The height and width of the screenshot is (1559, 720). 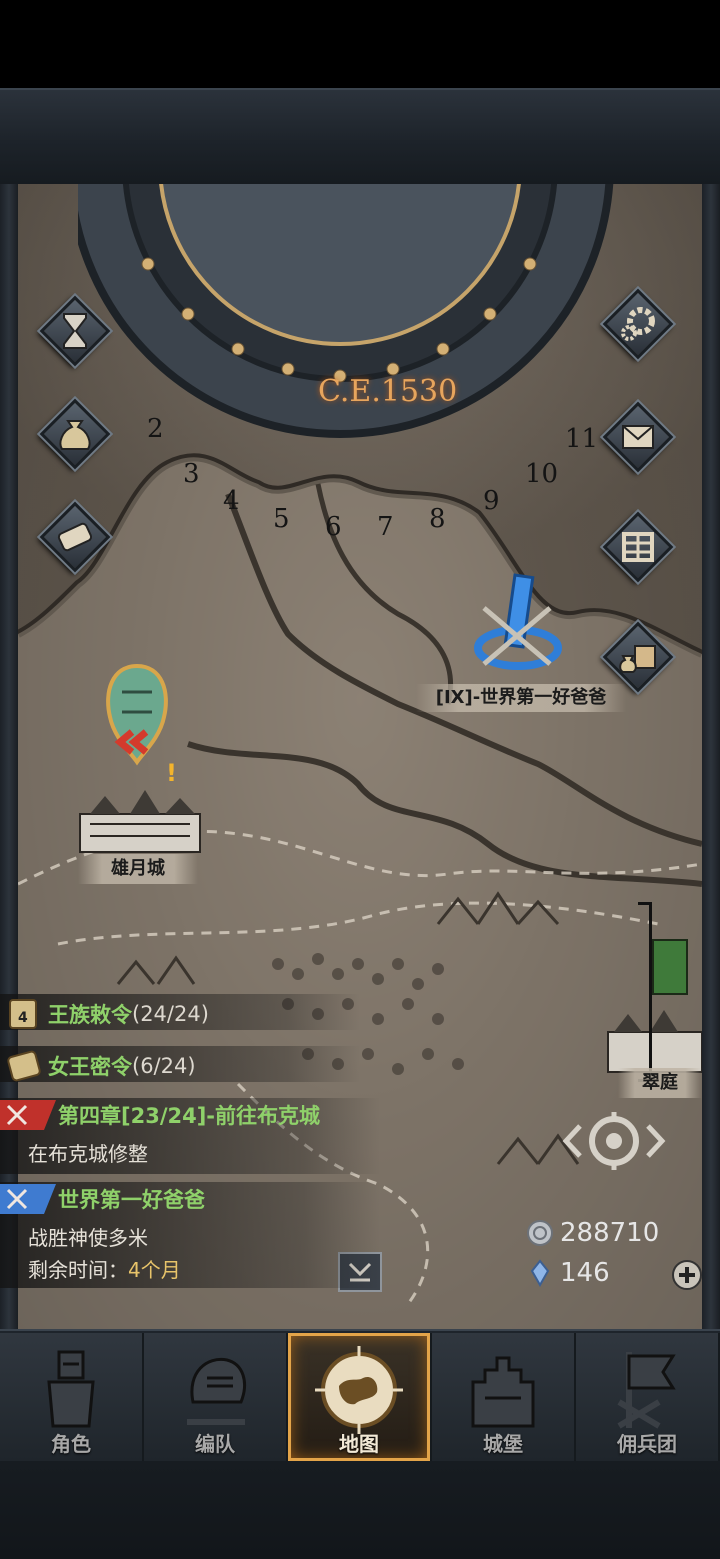 What do you see at coordinates (360, 44) in the screenshot?
I see `status-bar-area` at bounding box center [360, 44].